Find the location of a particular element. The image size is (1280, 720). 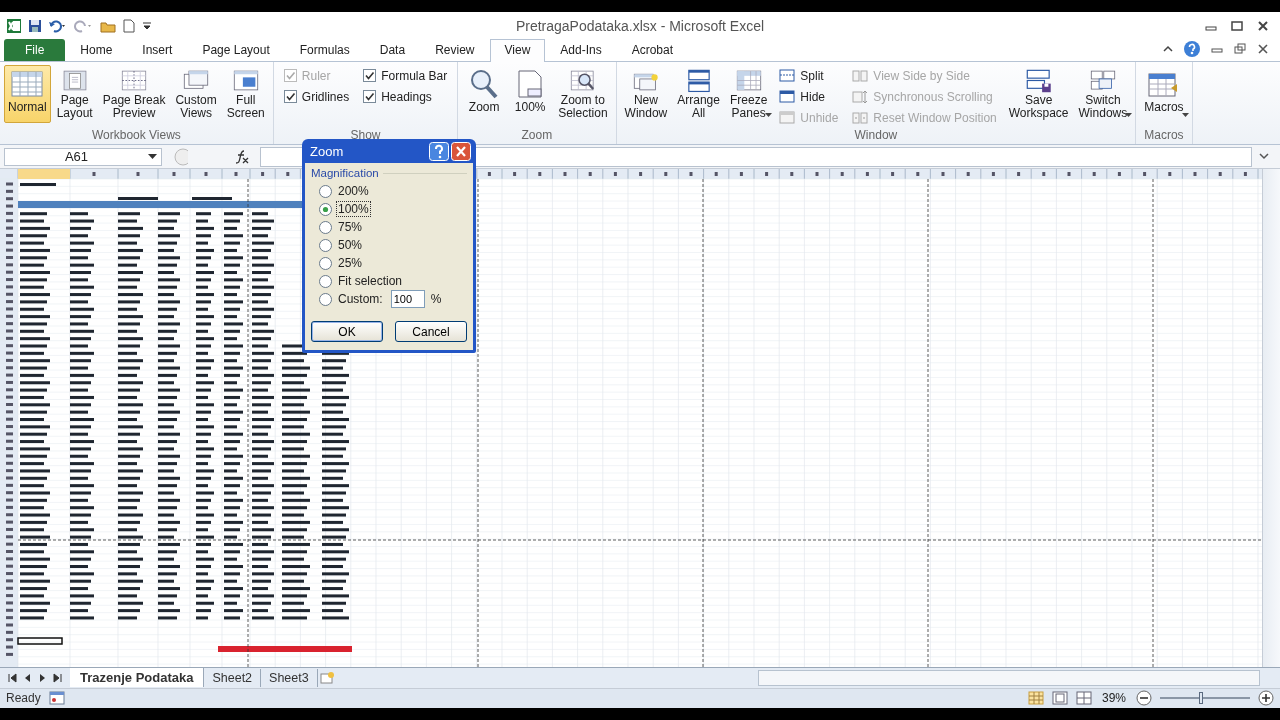

save-icon is located at coordinates (35, 25).